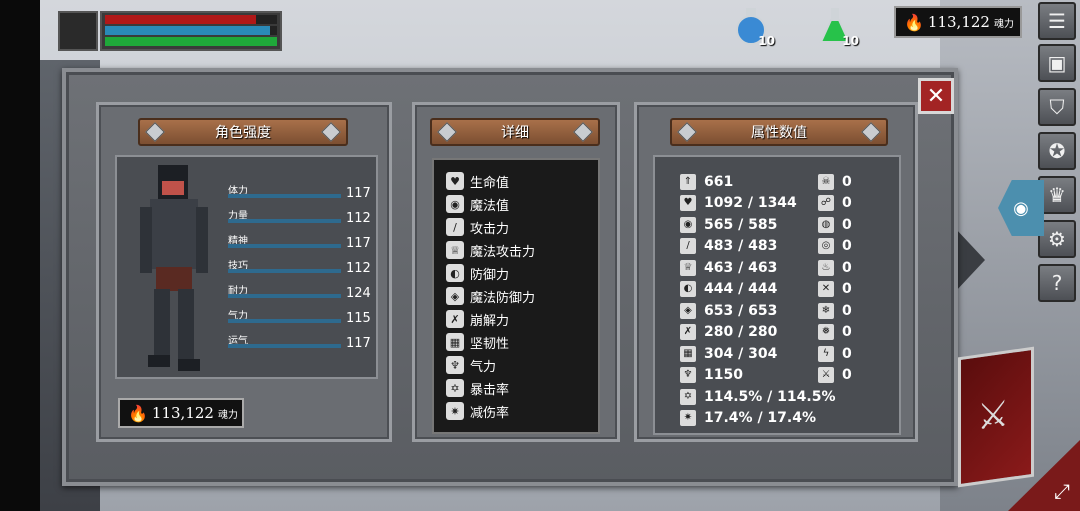 The image size is (1080, 511). Describe the element at coordinates (358, 318) in the screenshot. I see `stat-value: 115` at that location.